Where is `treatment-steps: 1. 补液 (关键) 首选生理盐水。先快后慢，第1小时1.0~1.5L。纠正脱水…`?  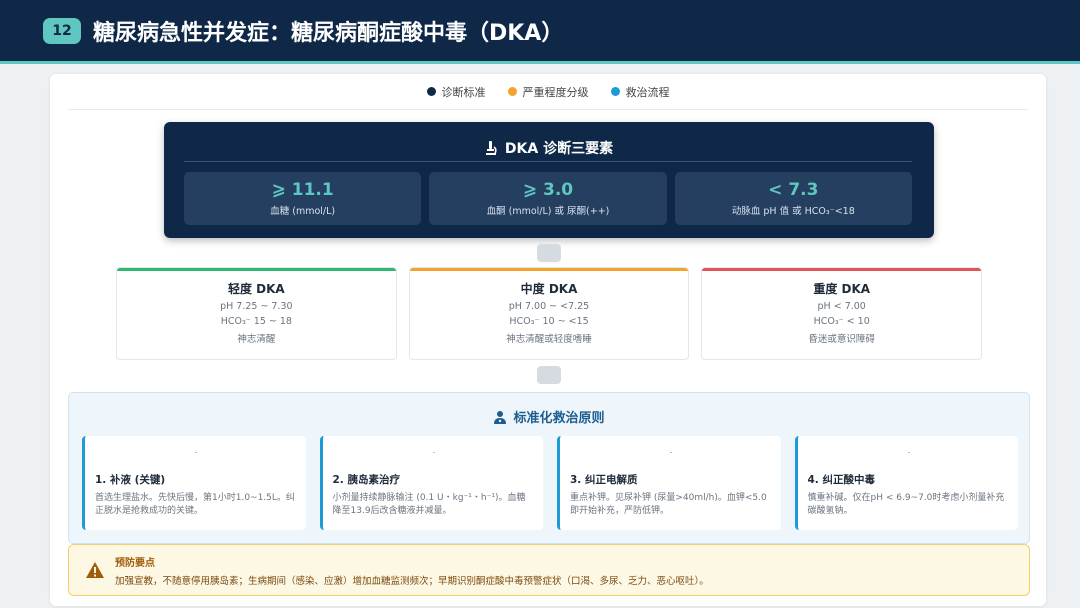 treatment-steps: 1. 补液 (关键) 首选生理盐水。先快后慢，第1小时1.0~1.5L。纠正脱水… is located at coordinates (550, 483).